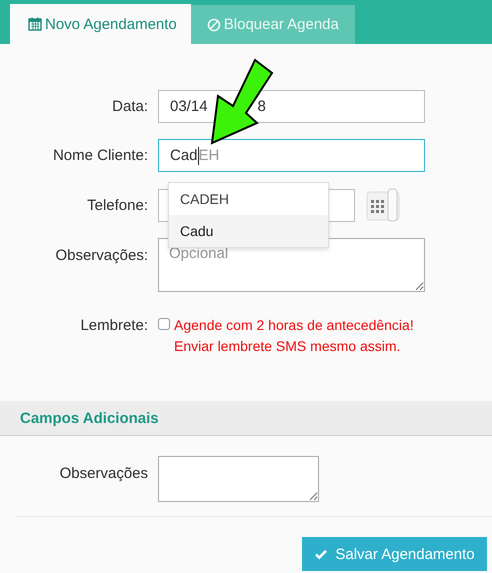  What do you see at coordinates (383, 205) in the screenshot?
I see `telephone-icon` at bounding box center [383, 205].